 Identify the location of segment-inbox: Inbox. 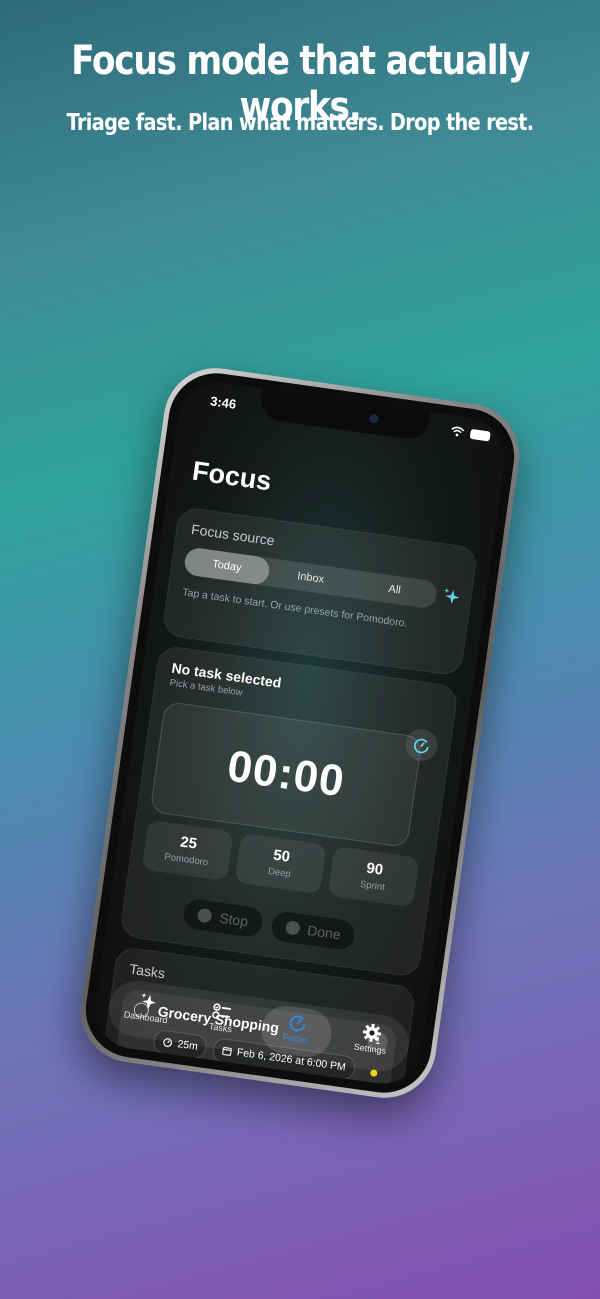
(311, 578).